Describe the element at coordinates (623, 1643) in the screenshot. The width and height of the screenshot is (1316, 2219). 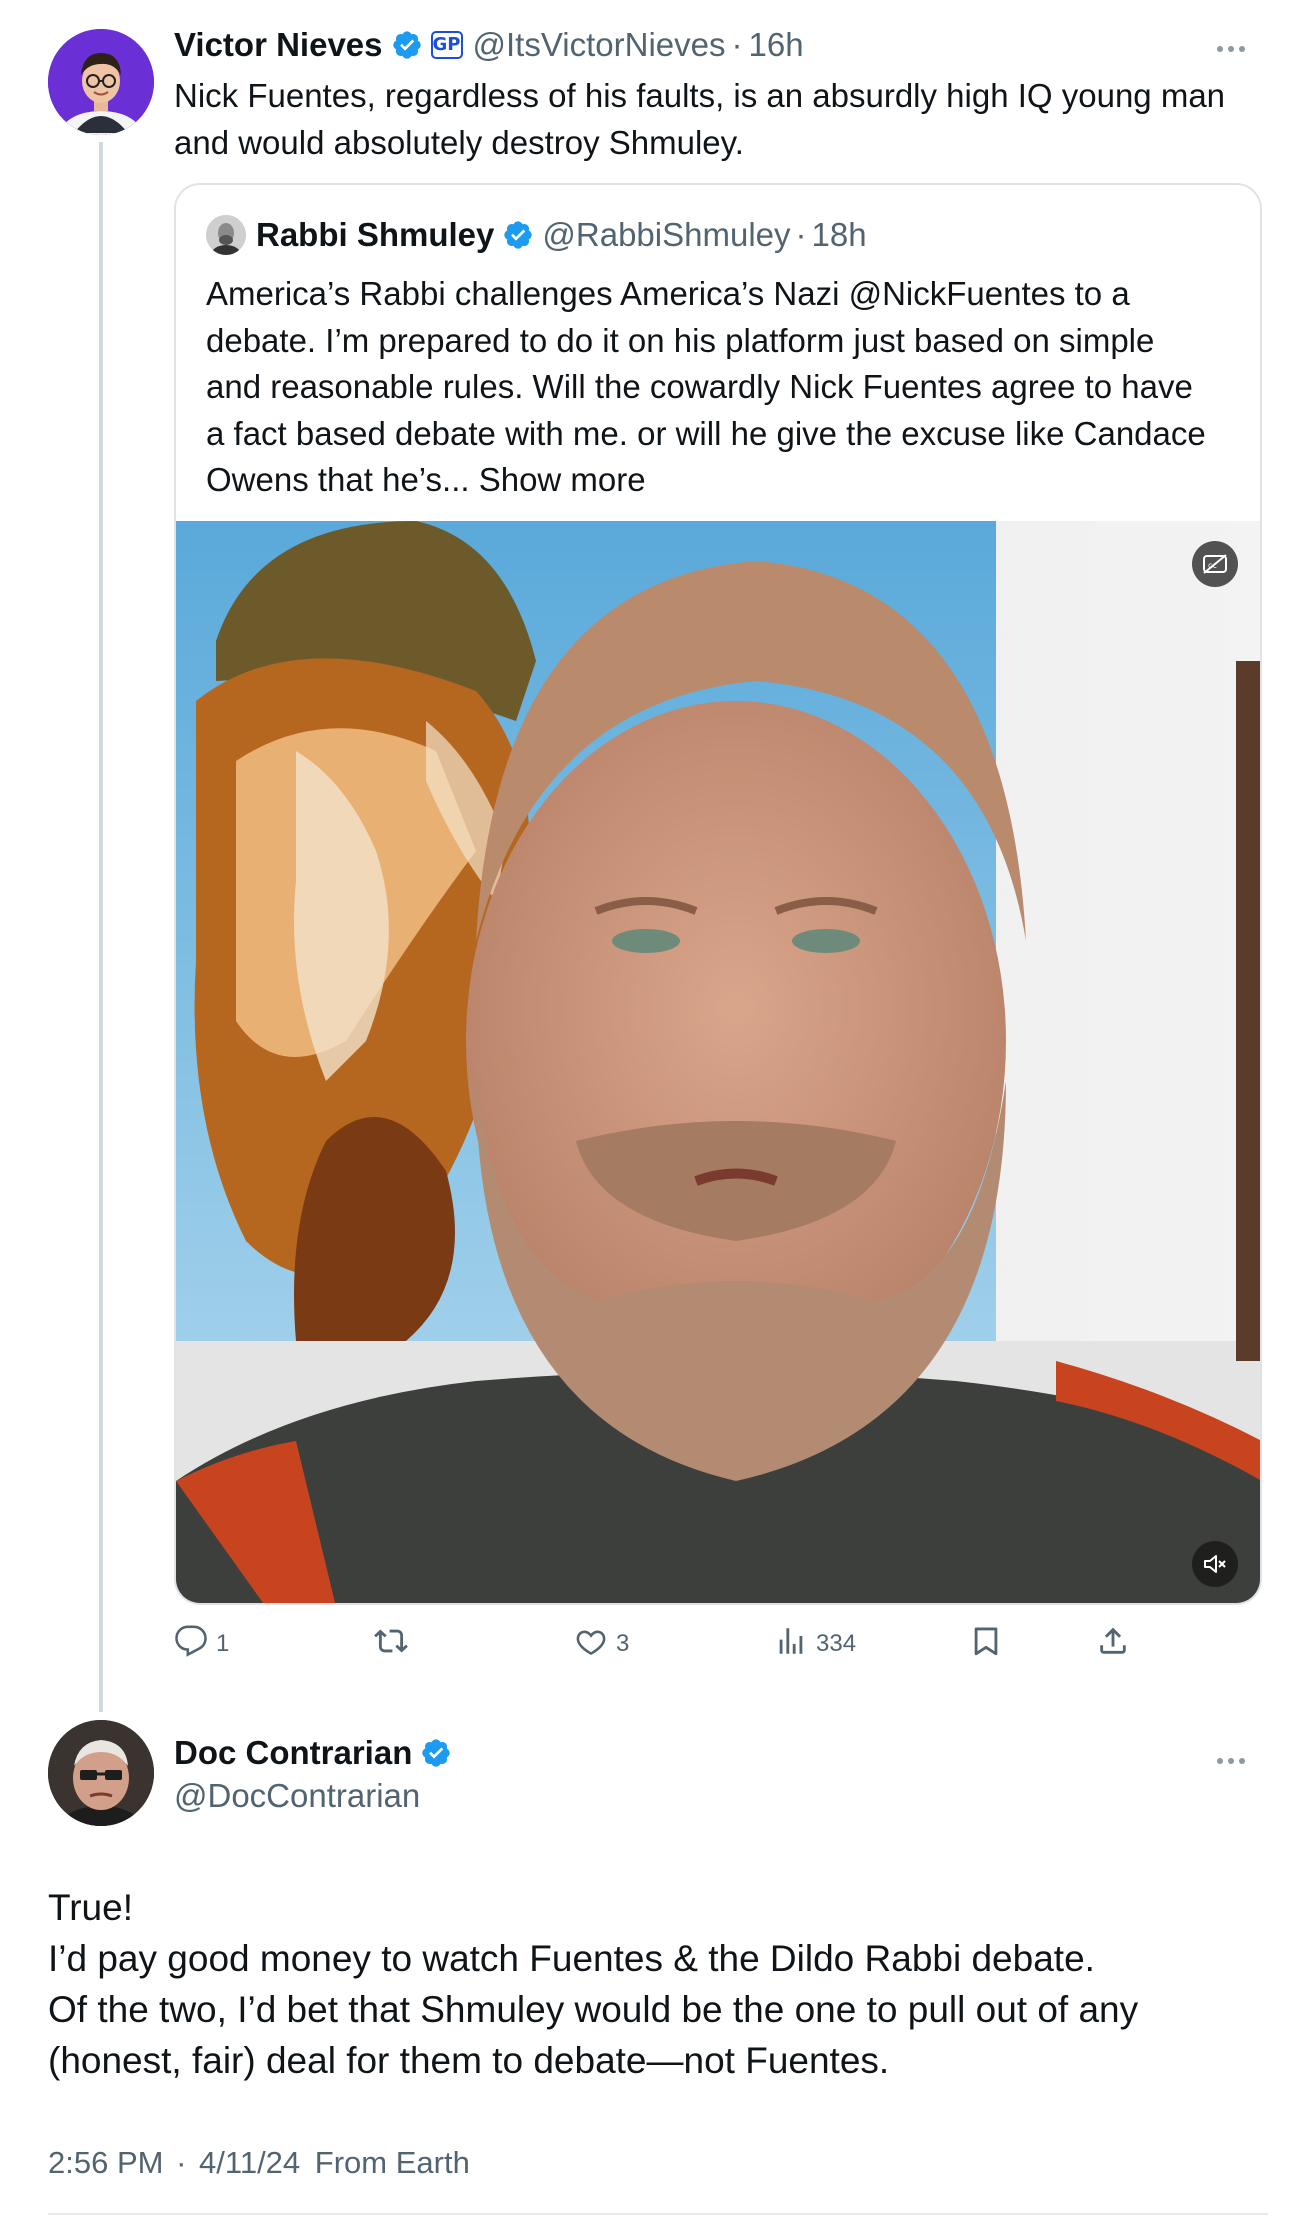
I see `like-count: 3` at that location.